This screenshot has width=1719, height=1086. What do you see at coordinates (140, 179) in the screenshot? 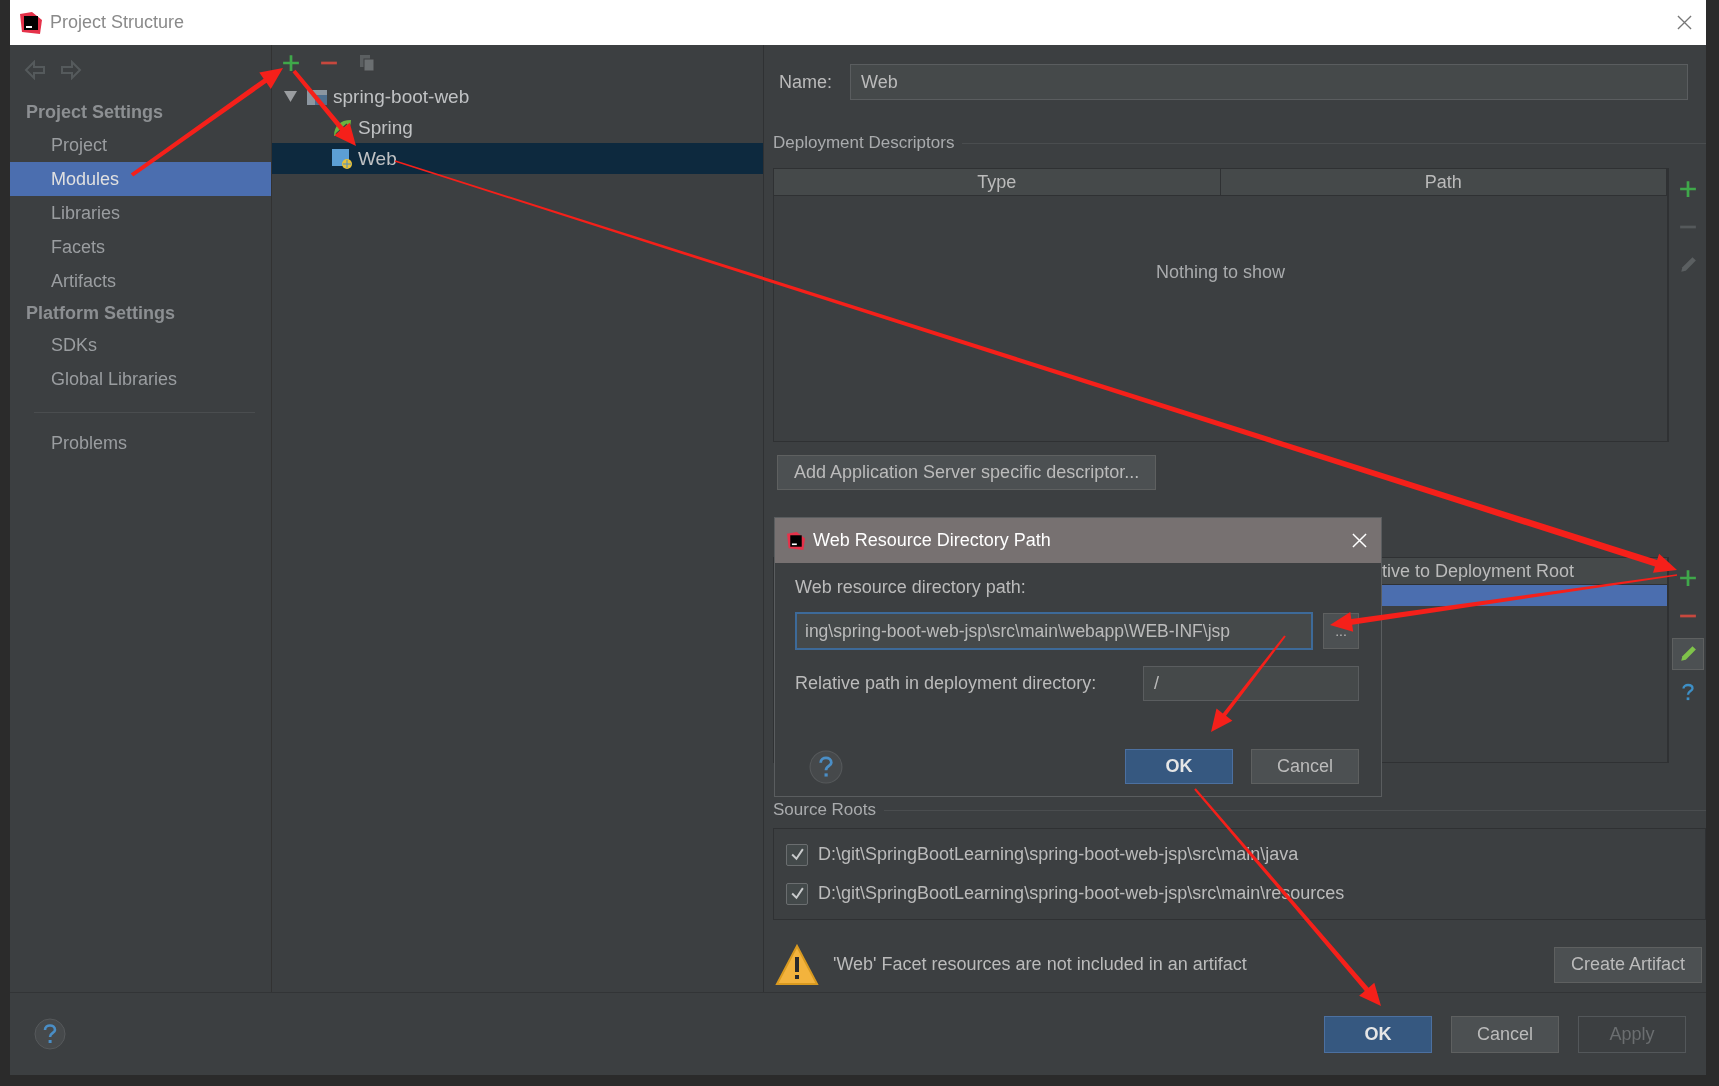
I see `sidebar-item: Modules` at bounding box center [140, 179].